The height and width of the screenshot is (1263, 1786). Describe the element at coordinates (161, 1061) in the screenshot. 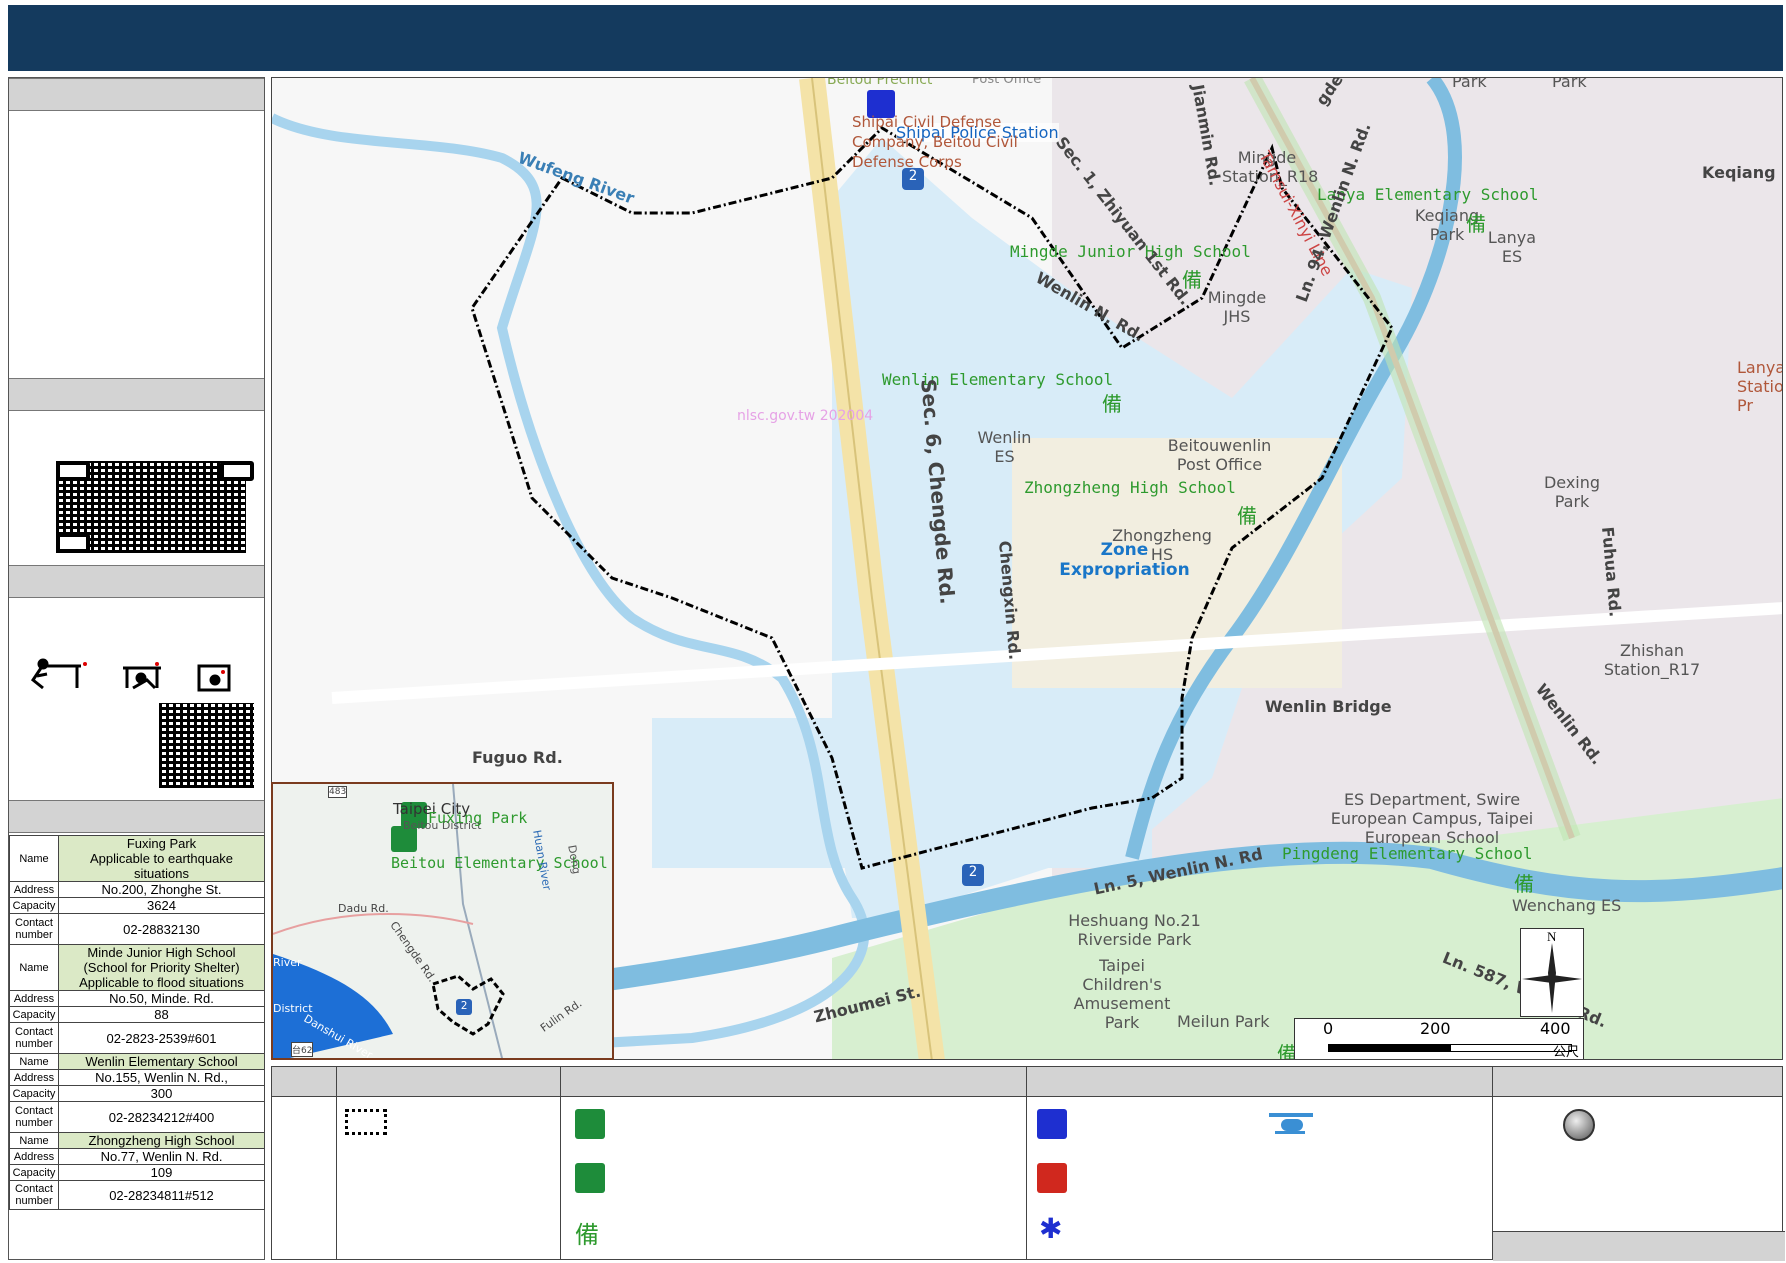

I see `shelter-name: Wenlin Elementary School` at that location.